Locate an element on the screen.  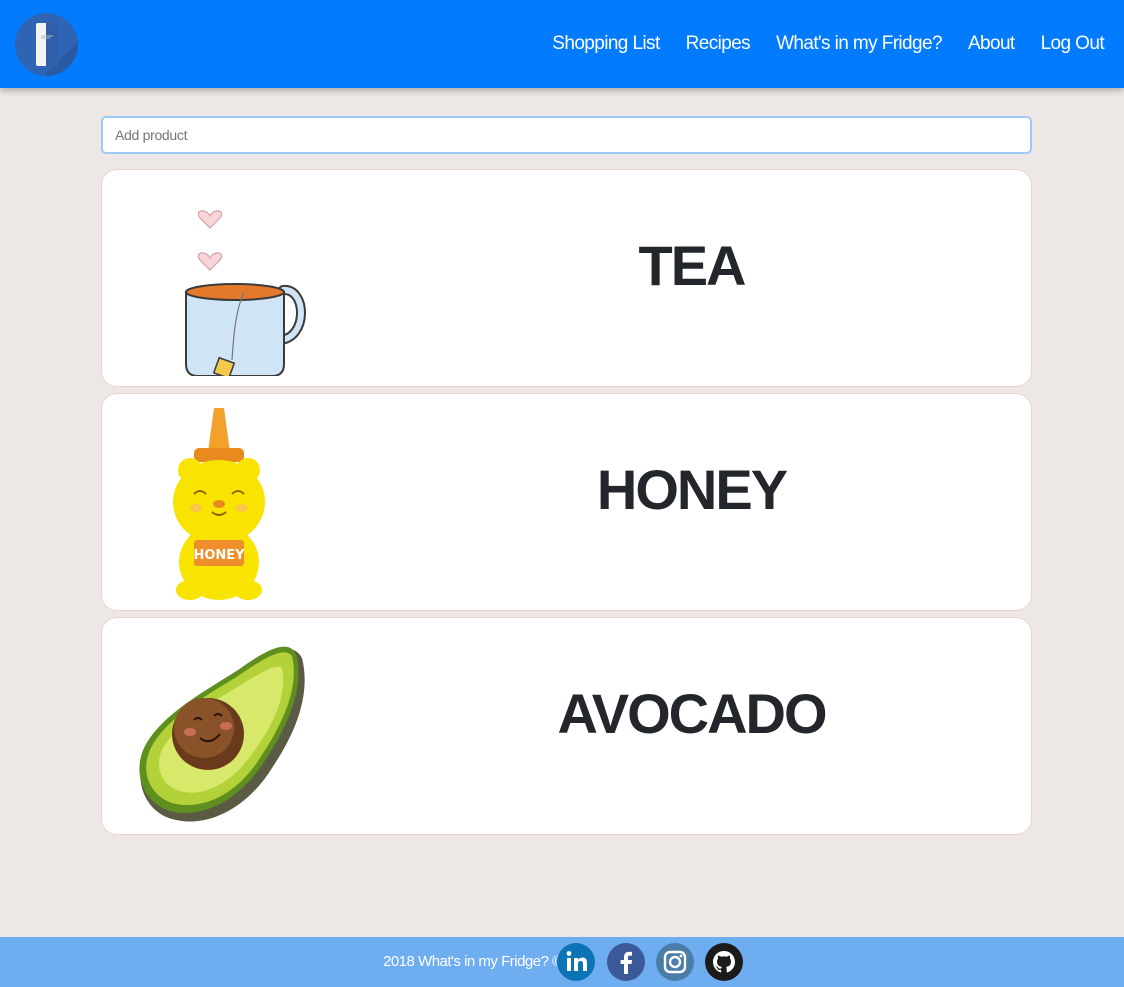
linkedin-icon is located at coordinates (576, 962).